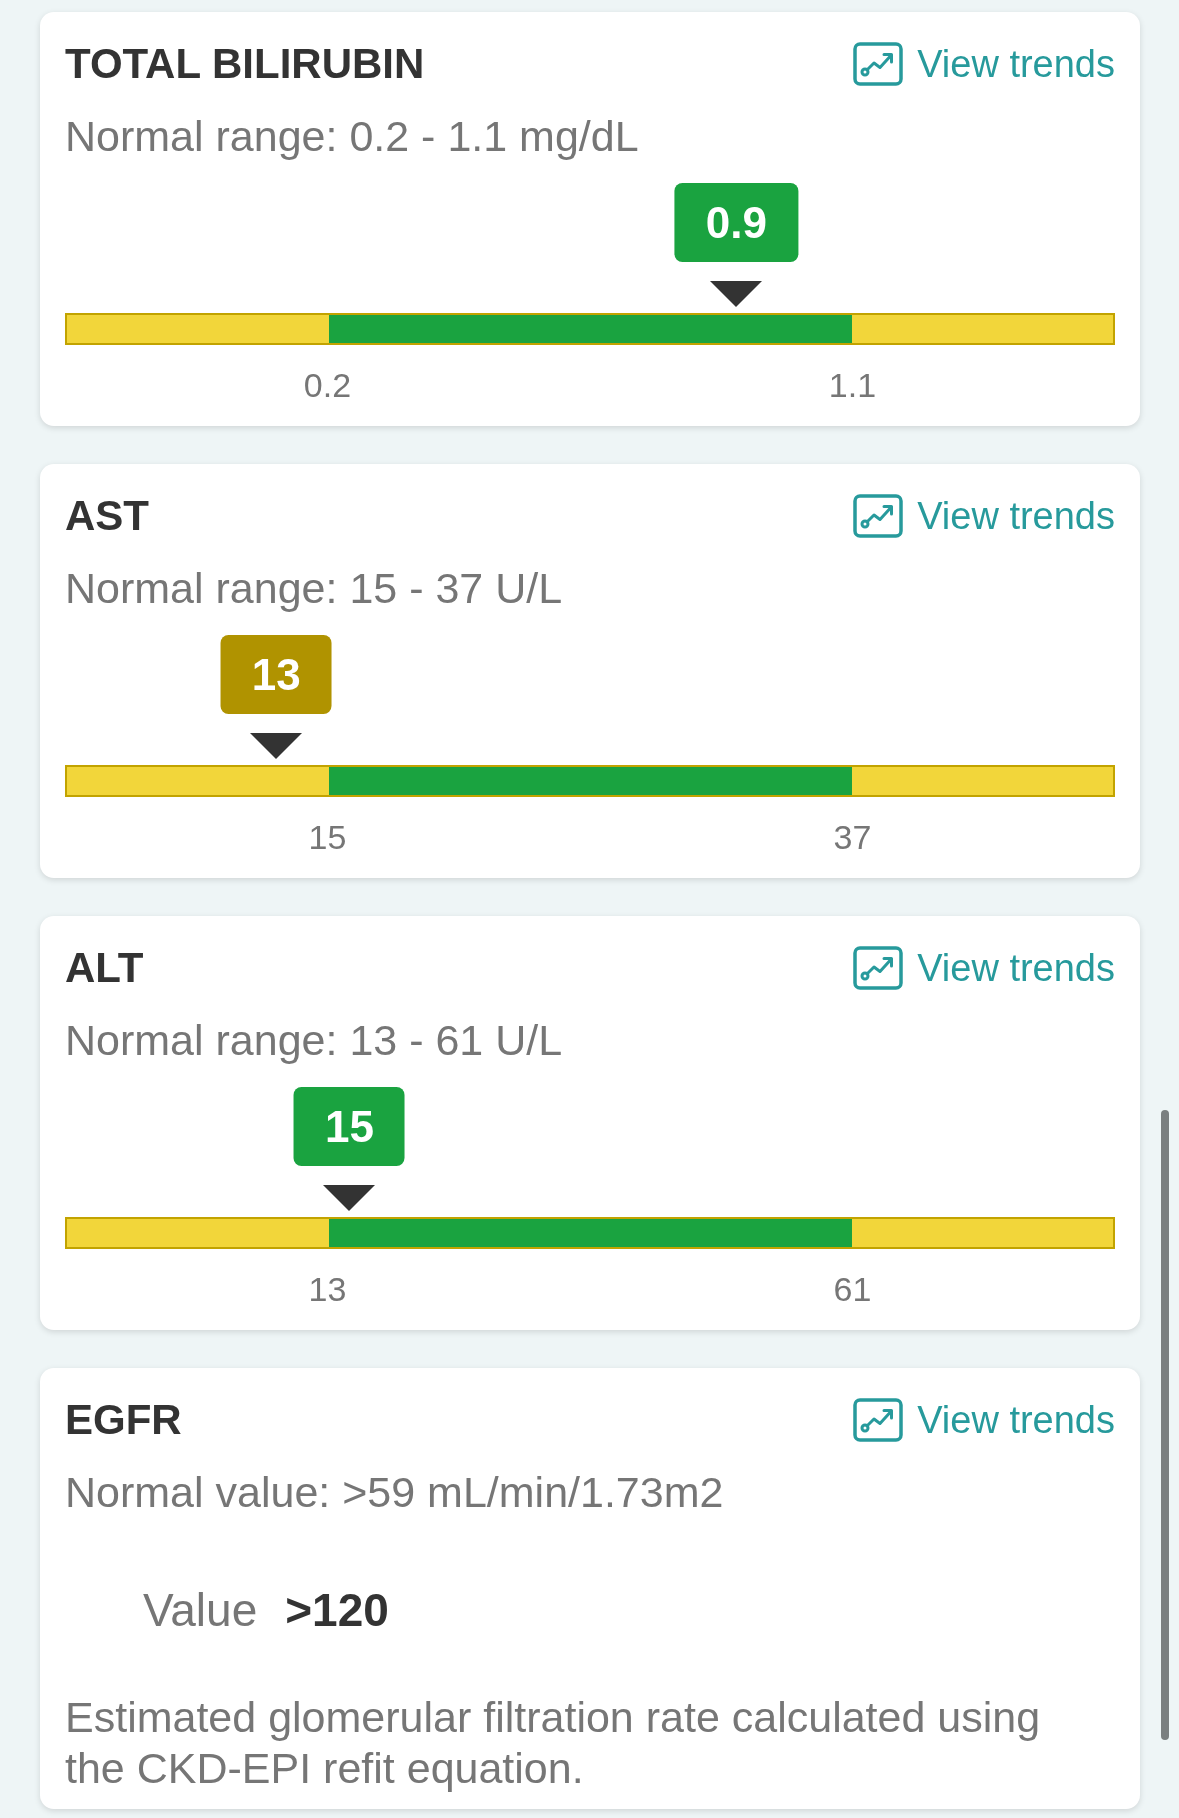 The height and width of the screenshot is (1818, 1179). What do you see at coordinates (107, 516) in the screenshot?
I see `test-title: AST` at bounding box center [107, 516].